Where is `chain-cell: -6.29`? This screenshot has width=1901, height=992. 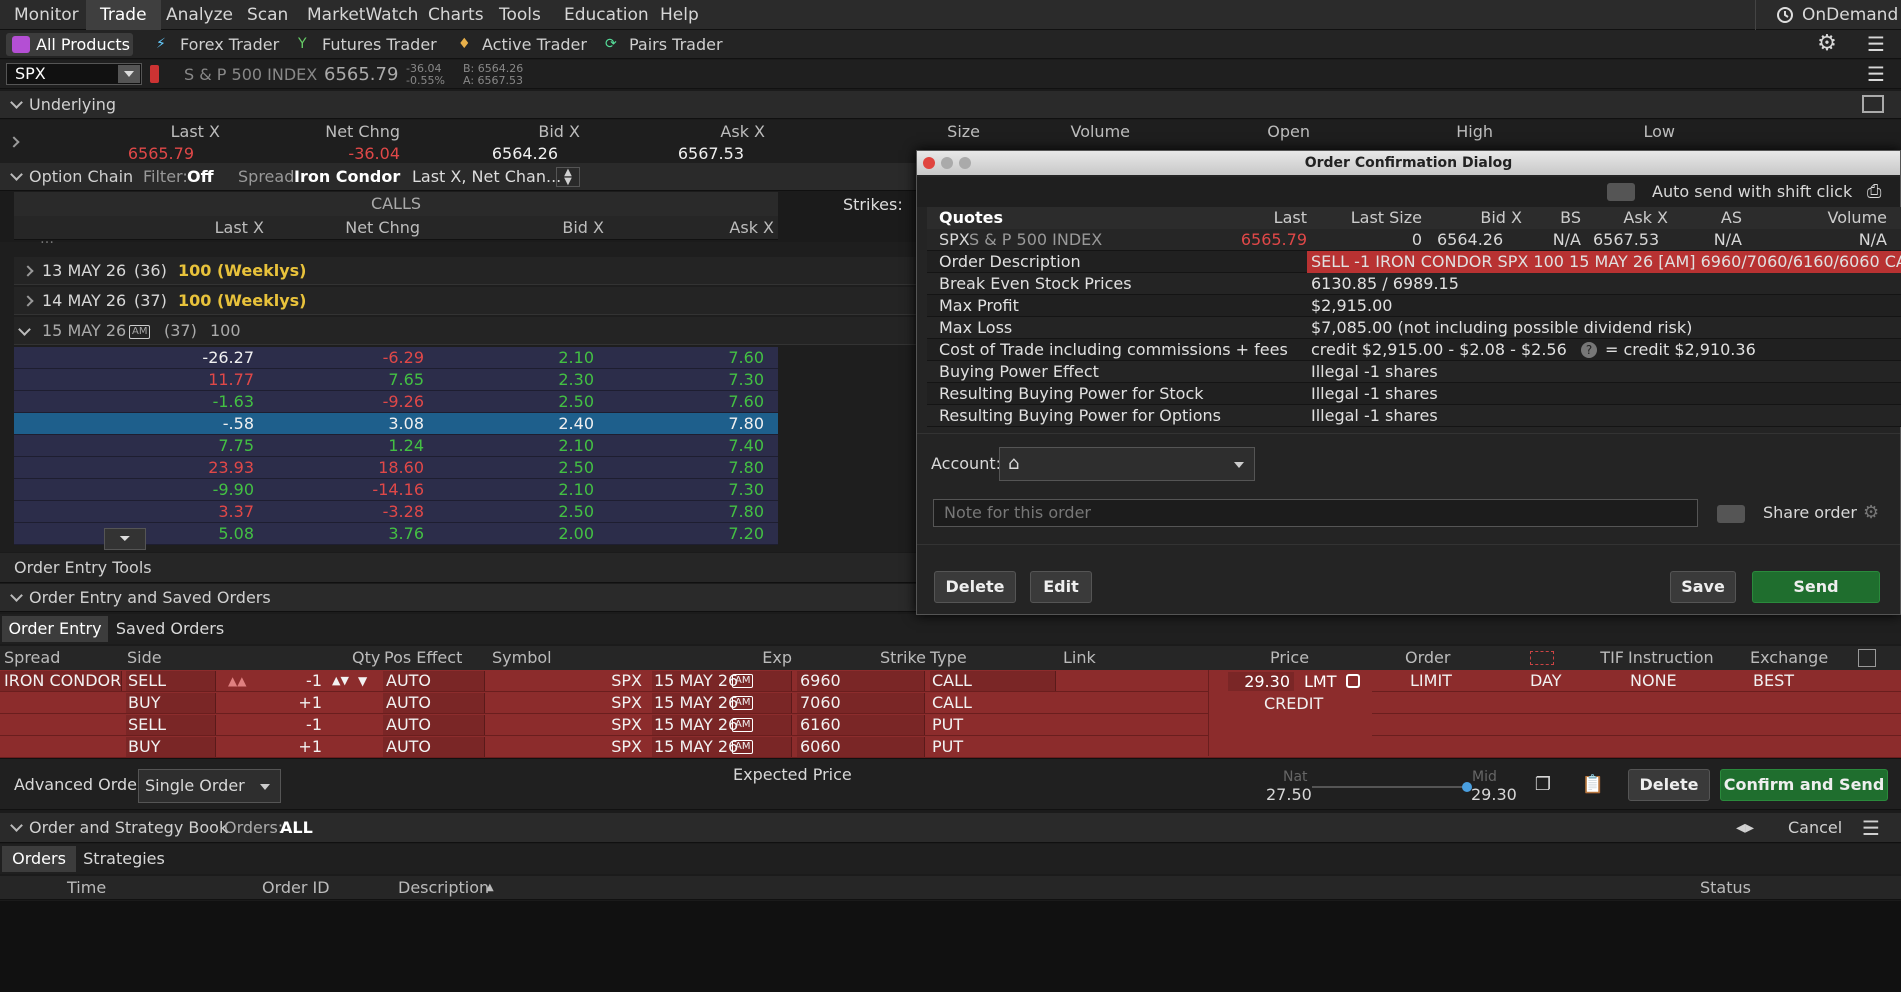
chain-cell: -6.29 is located at coordinates (374, 358).